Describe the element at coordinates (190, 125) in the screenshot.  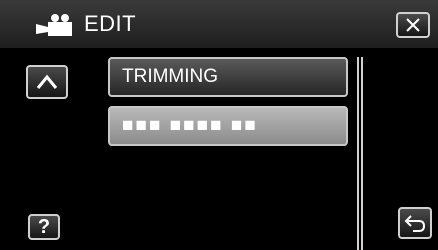
I see `menu-item-label: ■■■ ■■■■ ■■` at that location.